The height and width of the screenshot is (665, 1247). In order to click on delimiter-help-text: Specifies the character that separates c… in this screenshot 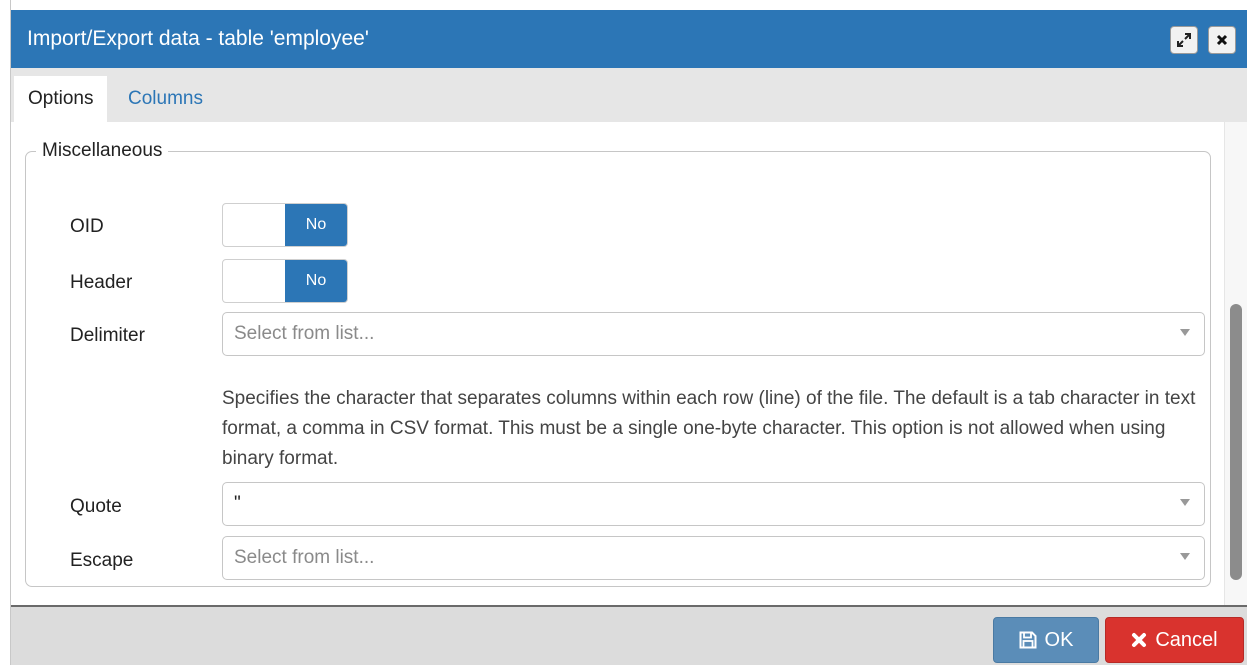, I will do `click(709, 428)`.